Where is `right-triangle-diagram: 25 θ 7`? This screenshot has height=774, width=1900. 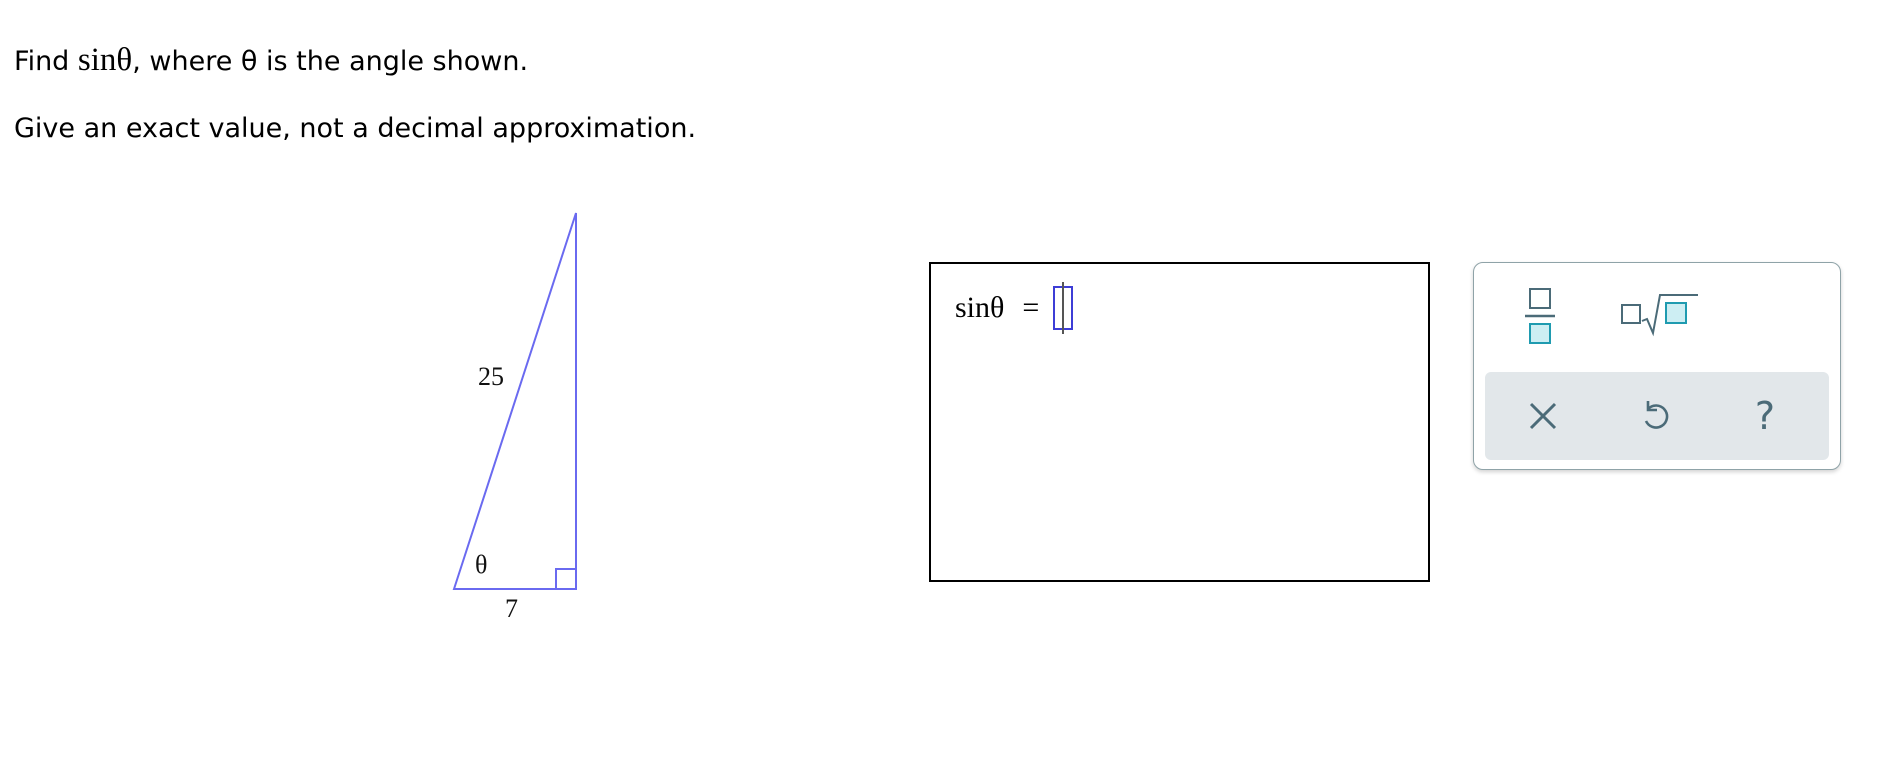
right-triangle-diagram: 25 θ 7 is located at coordinates (514, 417).